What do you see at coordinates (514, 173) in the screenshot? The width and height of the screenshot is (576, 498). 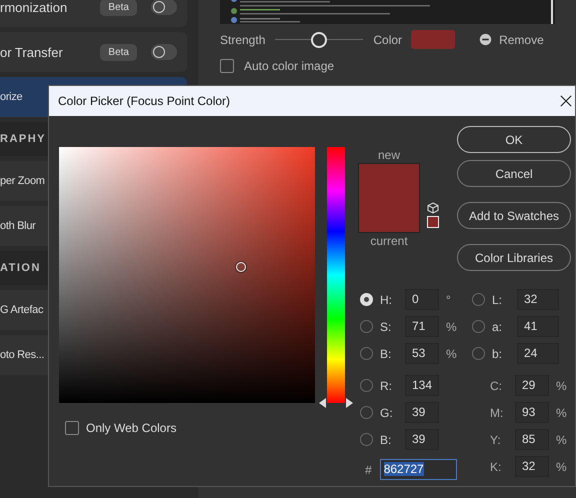 I see `dialog-button: Cancel` at bounding box center [514, 173].